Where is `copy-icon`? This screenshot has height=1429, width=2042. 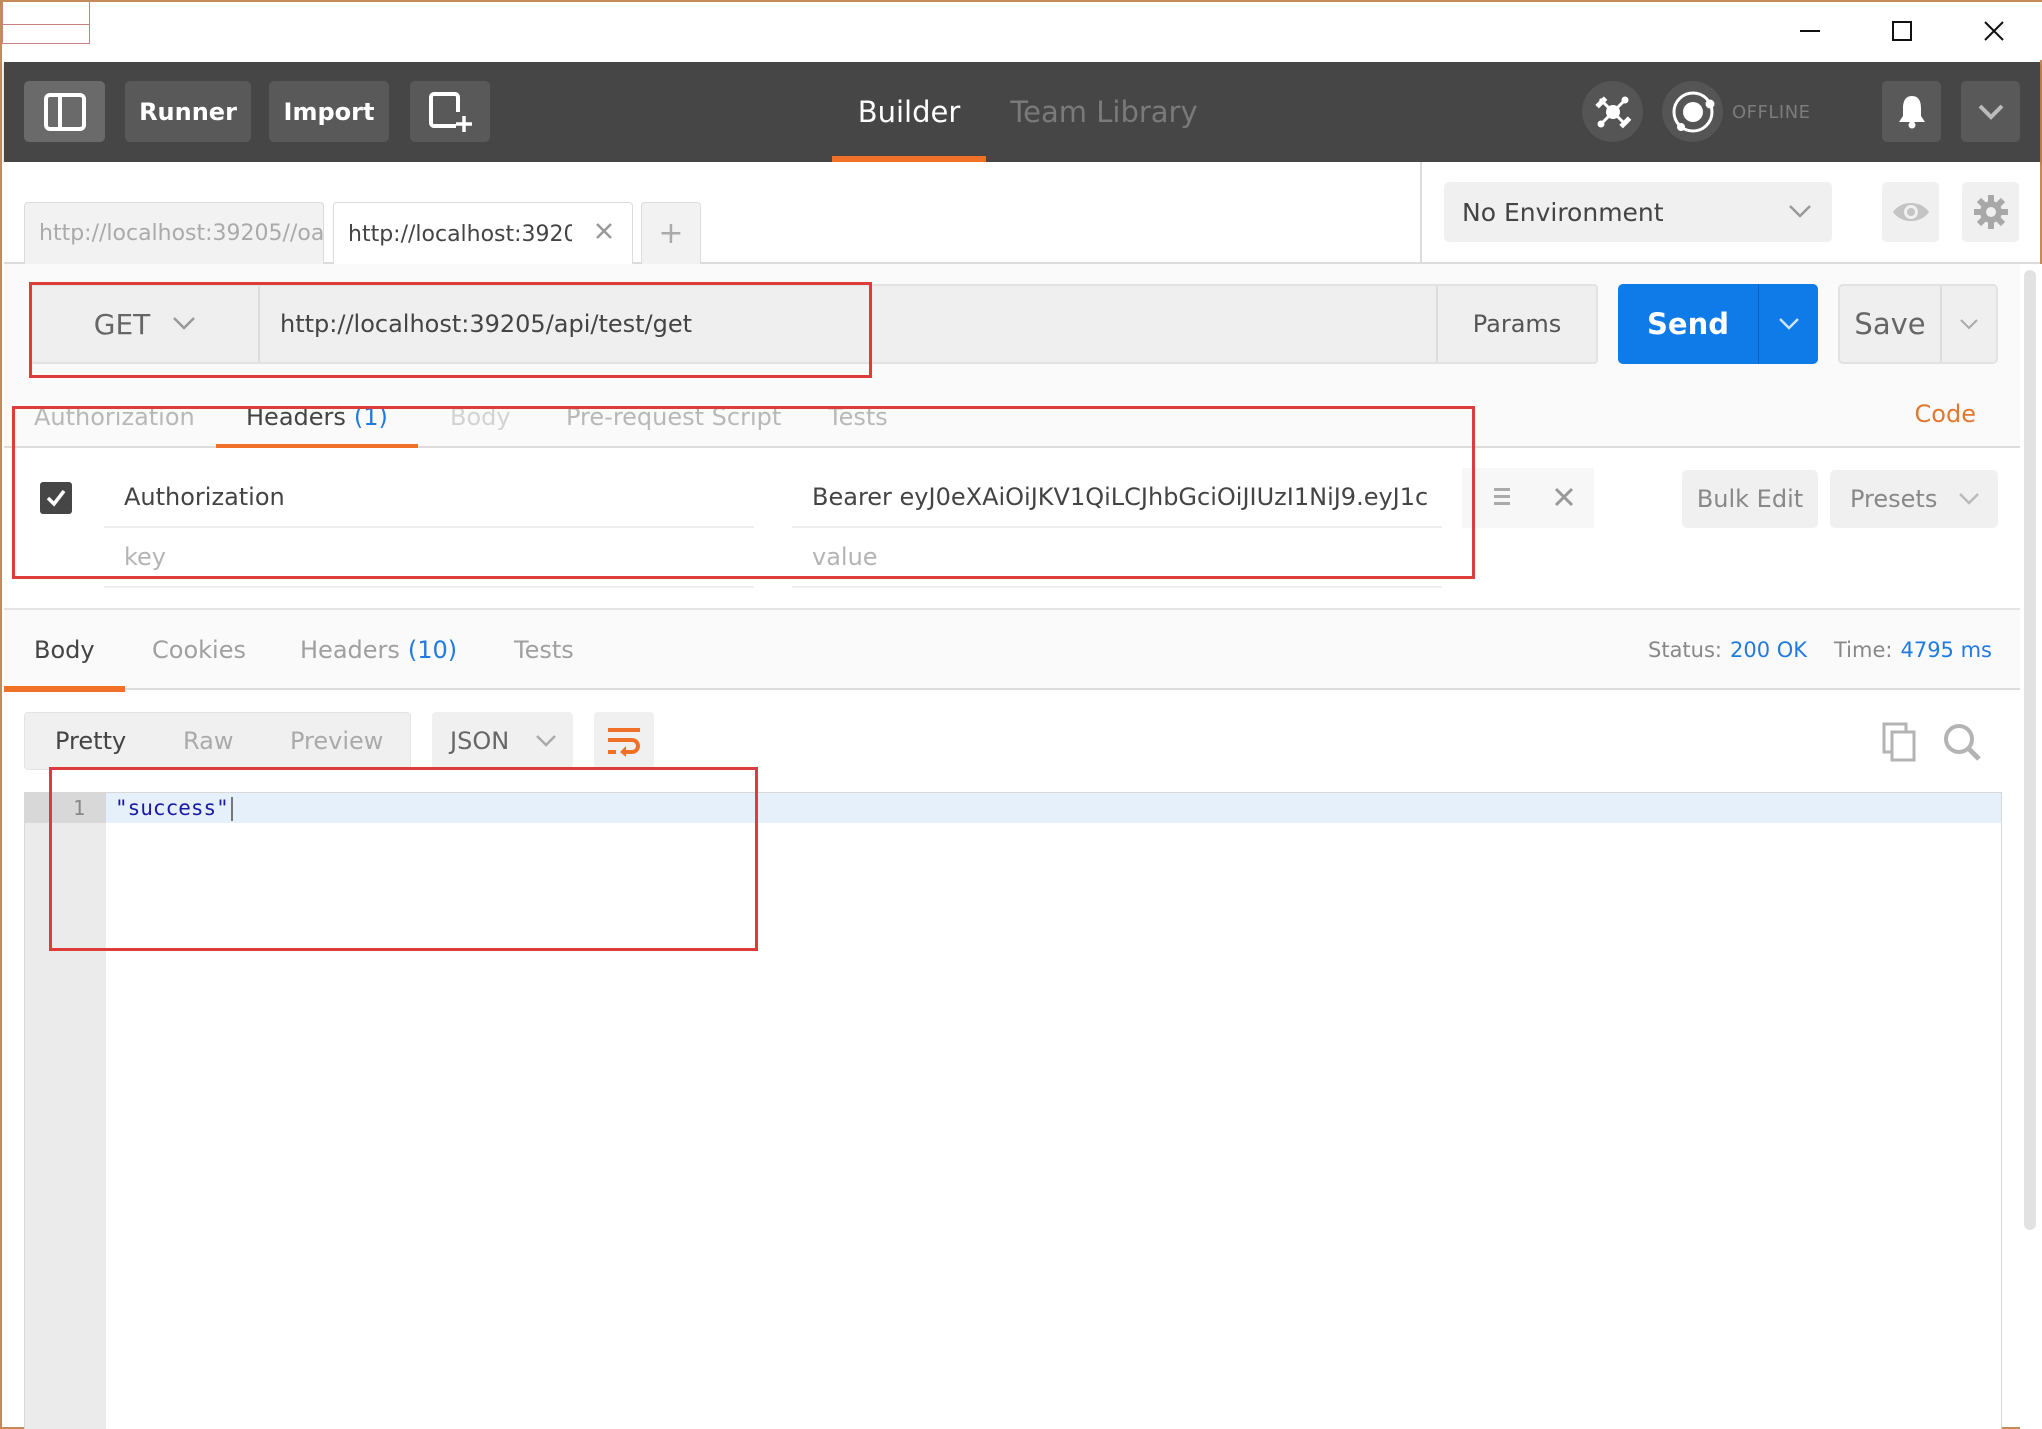 copy-icon is located at coordinates (1899, 742).